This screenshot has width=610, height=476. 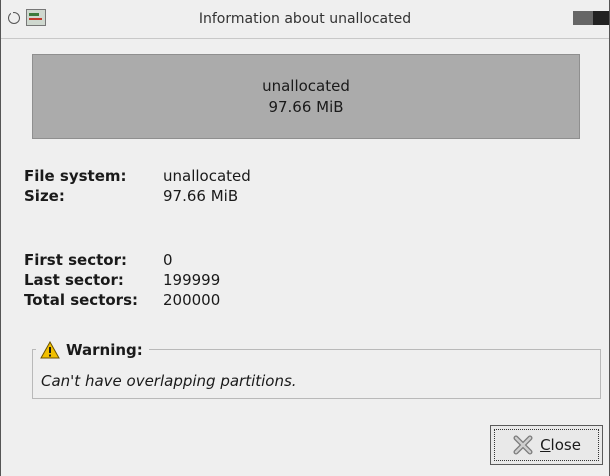 What do you see at coordinates (74, 280) in the screenshot?
I see `last-sector-label: Last sector:` at bounding box center [74, 280].